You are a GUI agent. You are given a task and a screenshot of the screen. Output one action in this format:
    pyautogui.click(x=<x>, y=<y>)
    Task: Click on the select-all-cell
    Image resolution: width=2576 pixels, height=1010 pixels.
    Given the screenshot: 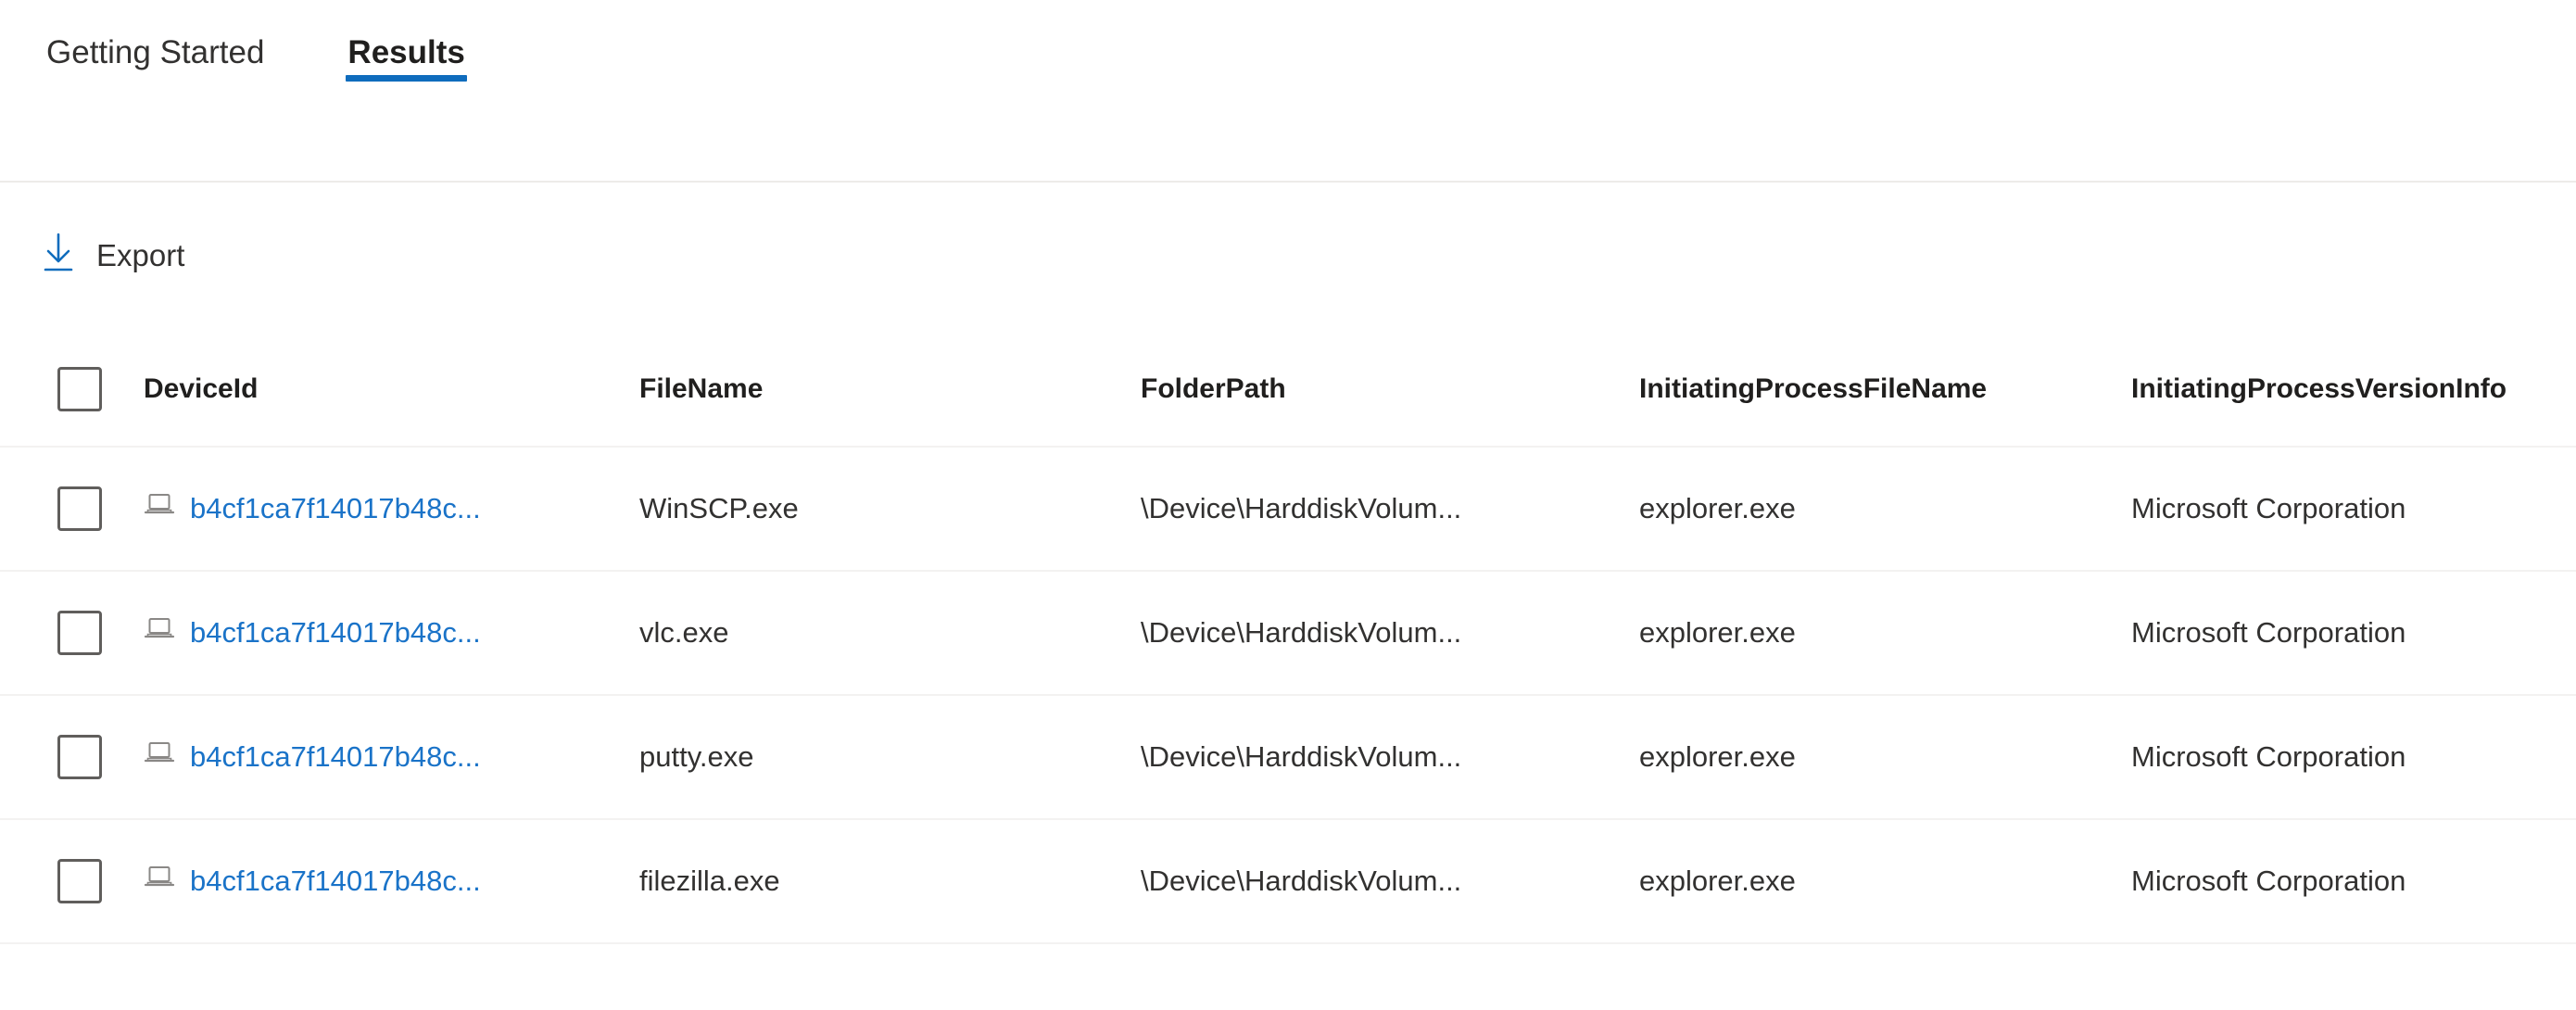 What is the action you would take?
    pyautogui.click(x=80, y=389)
    